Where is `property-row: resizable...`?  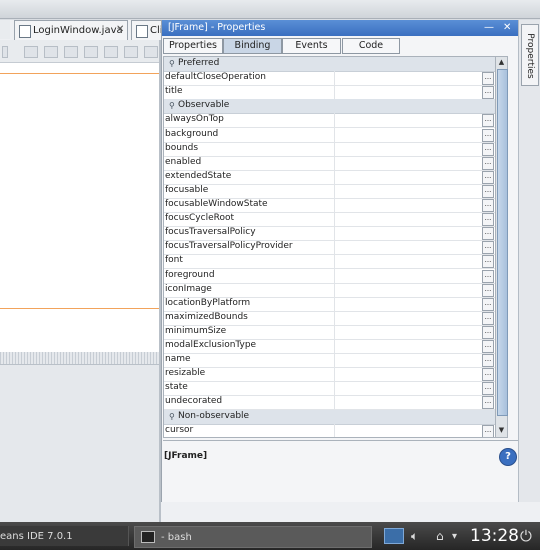 property-row: resizable... is located at coordinates (329, 374).